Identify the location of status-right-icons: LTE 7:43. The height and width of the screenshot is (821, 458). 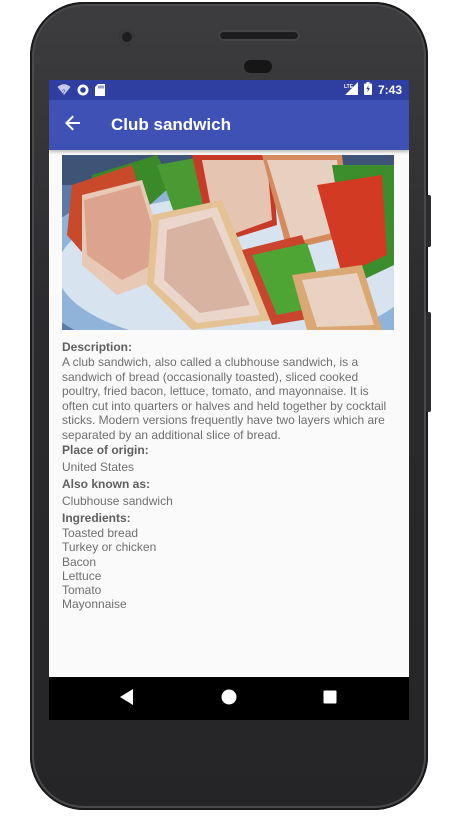
(373, 90).